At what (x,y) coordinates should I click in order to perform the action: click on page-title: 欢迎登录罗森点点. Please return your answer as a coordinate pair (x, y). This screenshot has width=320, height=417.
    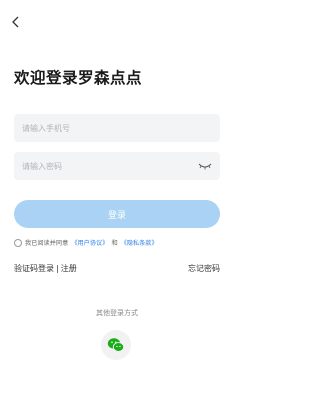
    Looking at the image, I should click on (78, 78).